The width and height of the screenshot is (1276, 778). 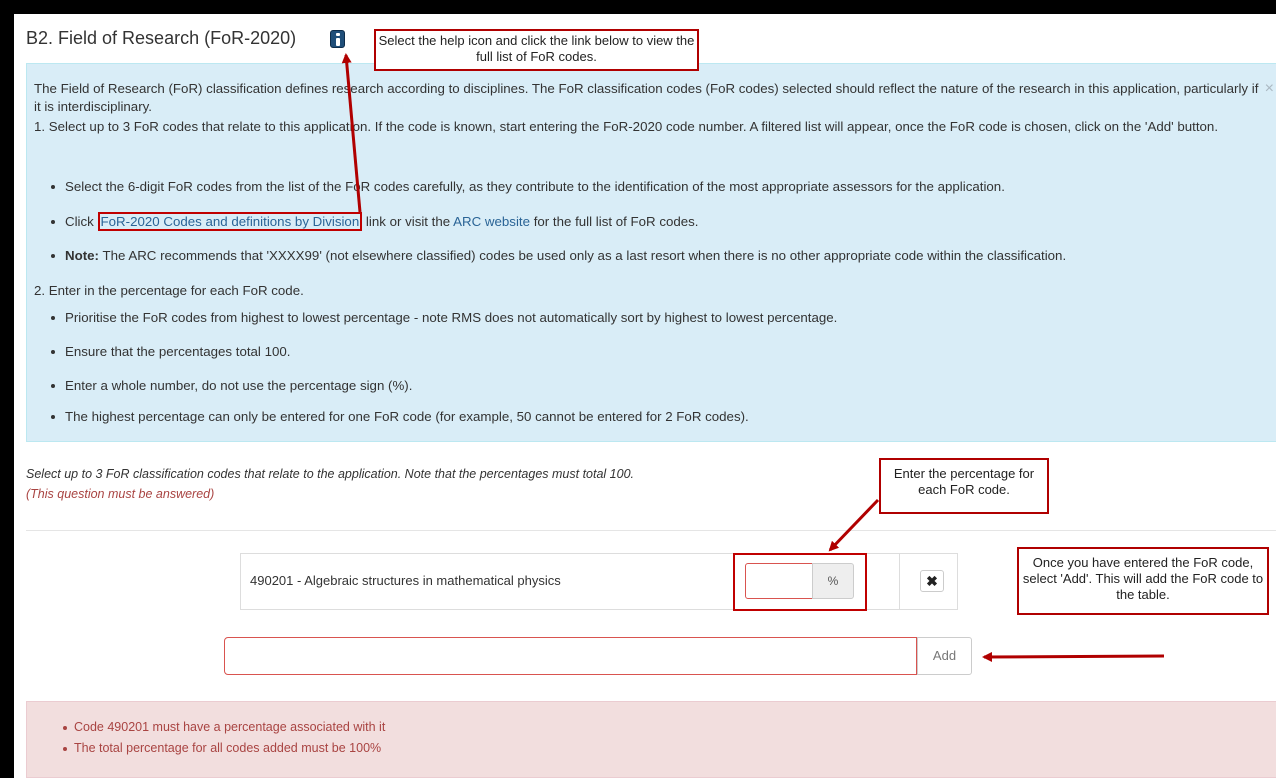 I want to click on add-arrow, so click(x=1073, y=656).